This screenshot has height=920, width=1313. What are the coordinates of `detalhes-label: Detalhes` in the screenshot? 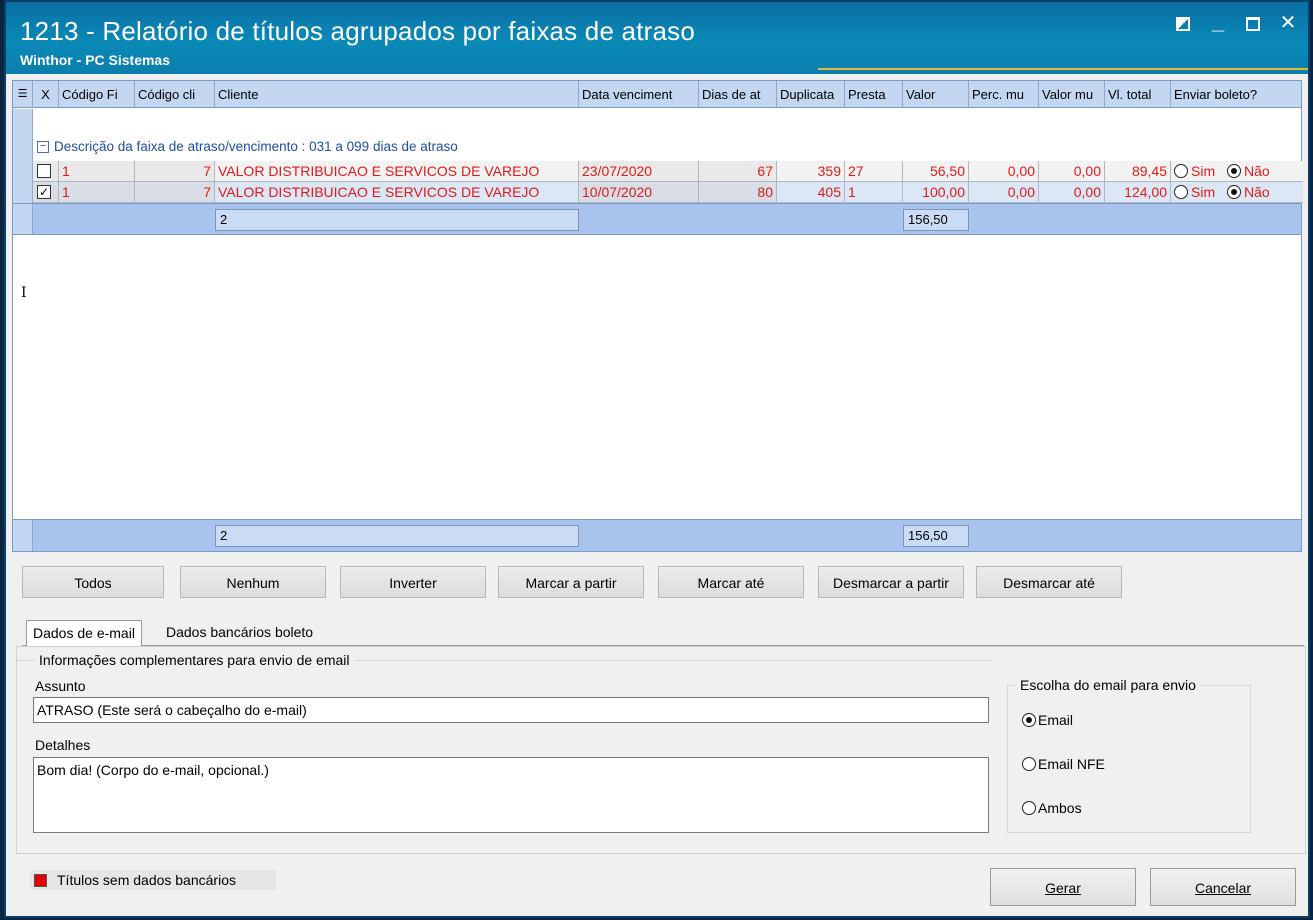 It's located at (63, 745).